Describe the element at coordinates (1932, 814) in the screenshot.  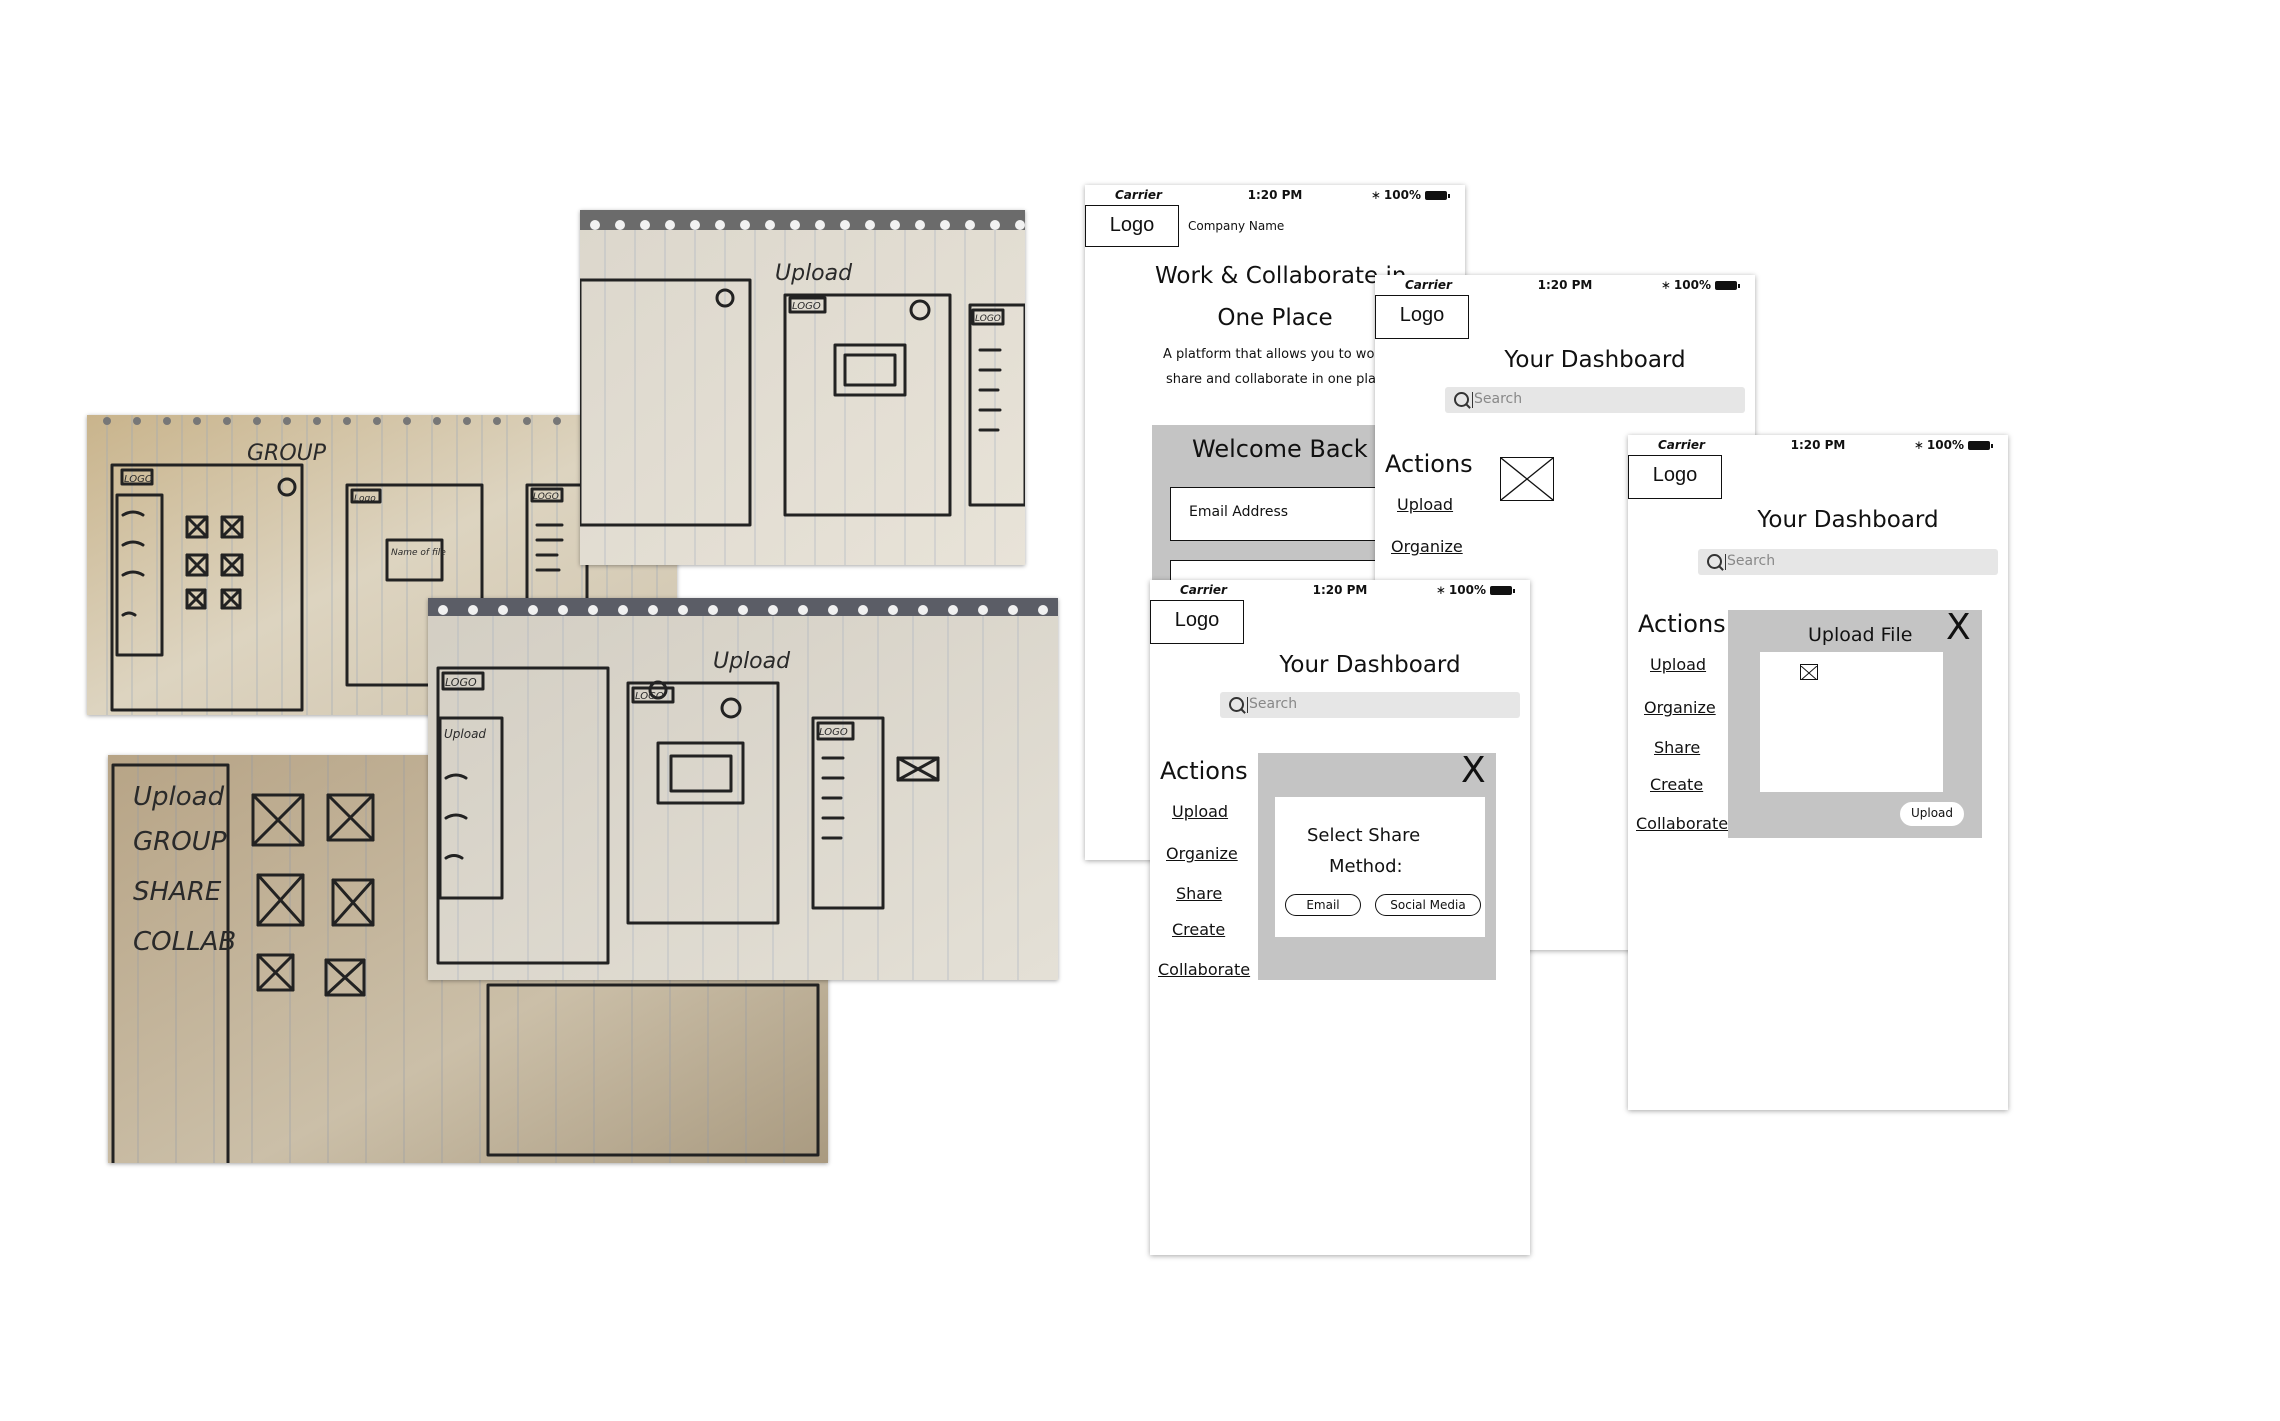
I see `upload-button: Upload` at that location.